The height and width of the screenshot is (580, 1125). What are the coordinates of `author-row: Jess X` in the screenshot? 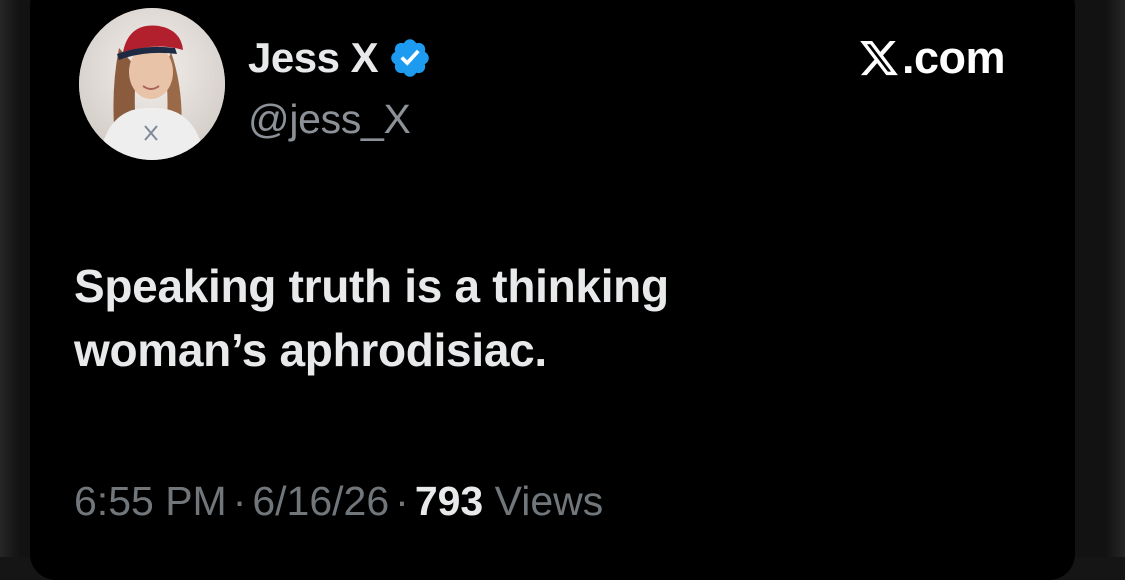 It's located at (340, 58).